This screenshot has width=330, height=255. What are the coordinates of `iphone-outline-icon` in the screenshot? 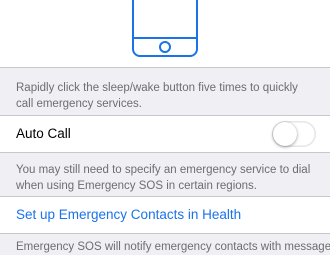 It's located at (165, 28).